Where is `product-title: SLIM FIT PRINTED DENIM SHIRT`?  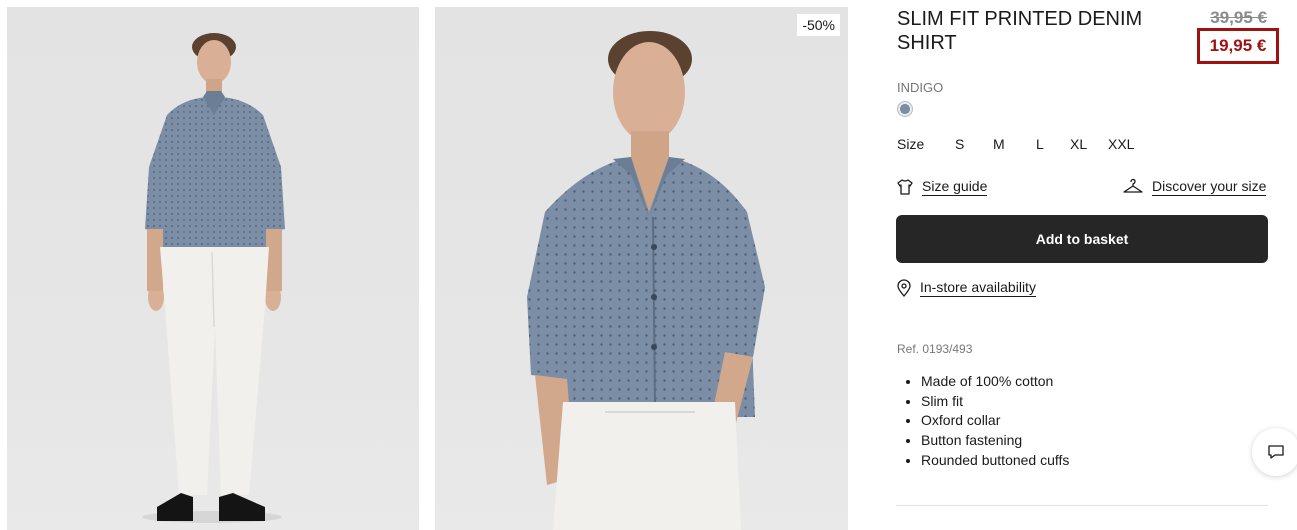 product-title: SLIM FIT PRINTED DENIM SHIRT is located at coordinates (1020, 31).